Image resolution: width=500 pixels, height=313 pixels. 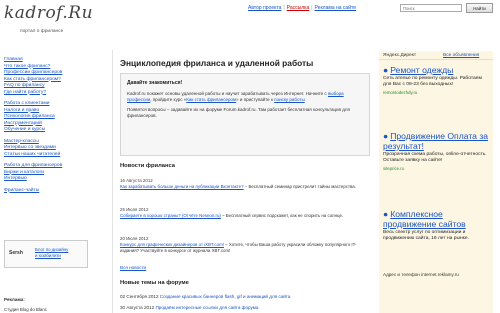 I want to click on ad-title-text: Ремонт одежды, so click(x=422, y=70).